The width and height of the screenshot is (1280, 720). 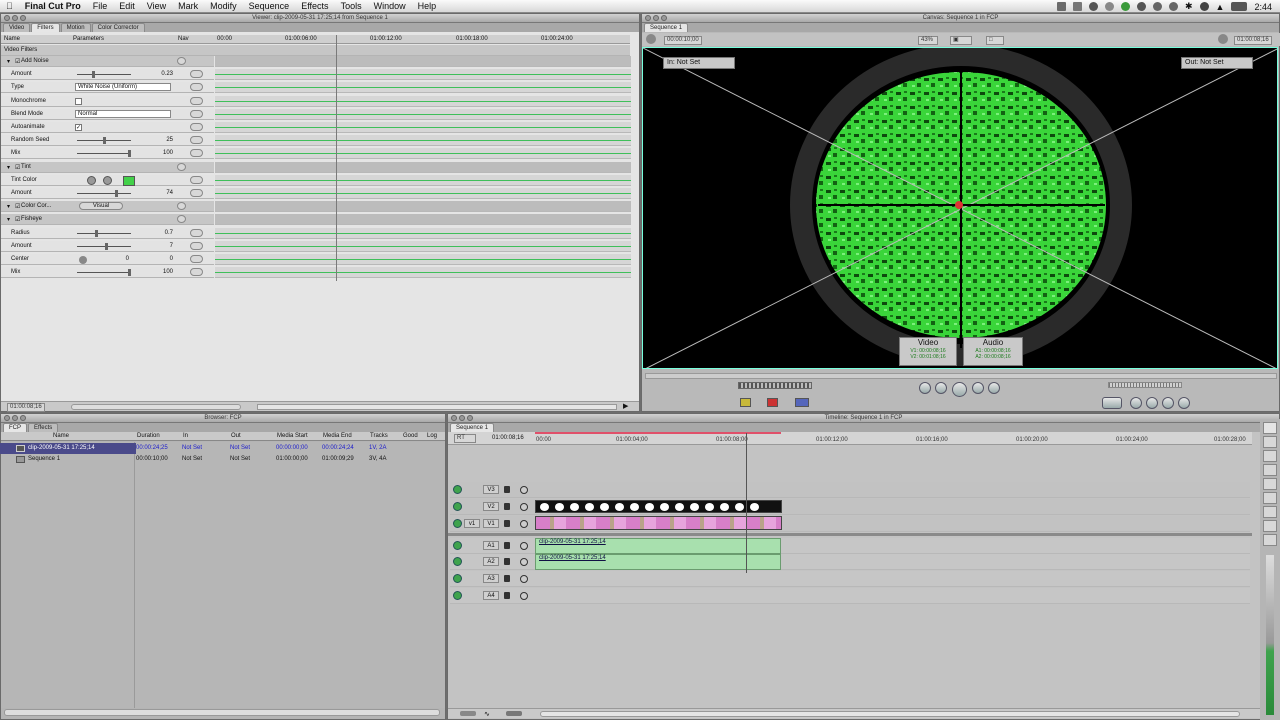 I want to click on col-media-end: Media End, so click(x=337, y=436).